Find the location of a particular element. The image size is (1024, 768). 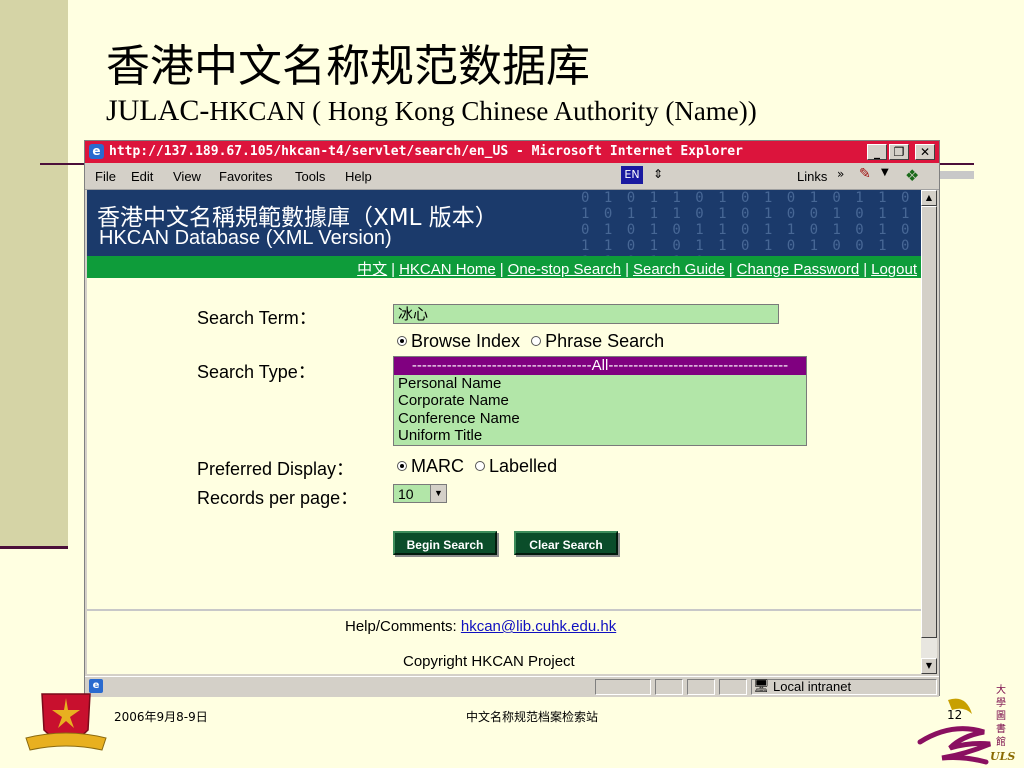

vertical-scrollbar: ▲ ▼ is located at coordinates (929, 432).